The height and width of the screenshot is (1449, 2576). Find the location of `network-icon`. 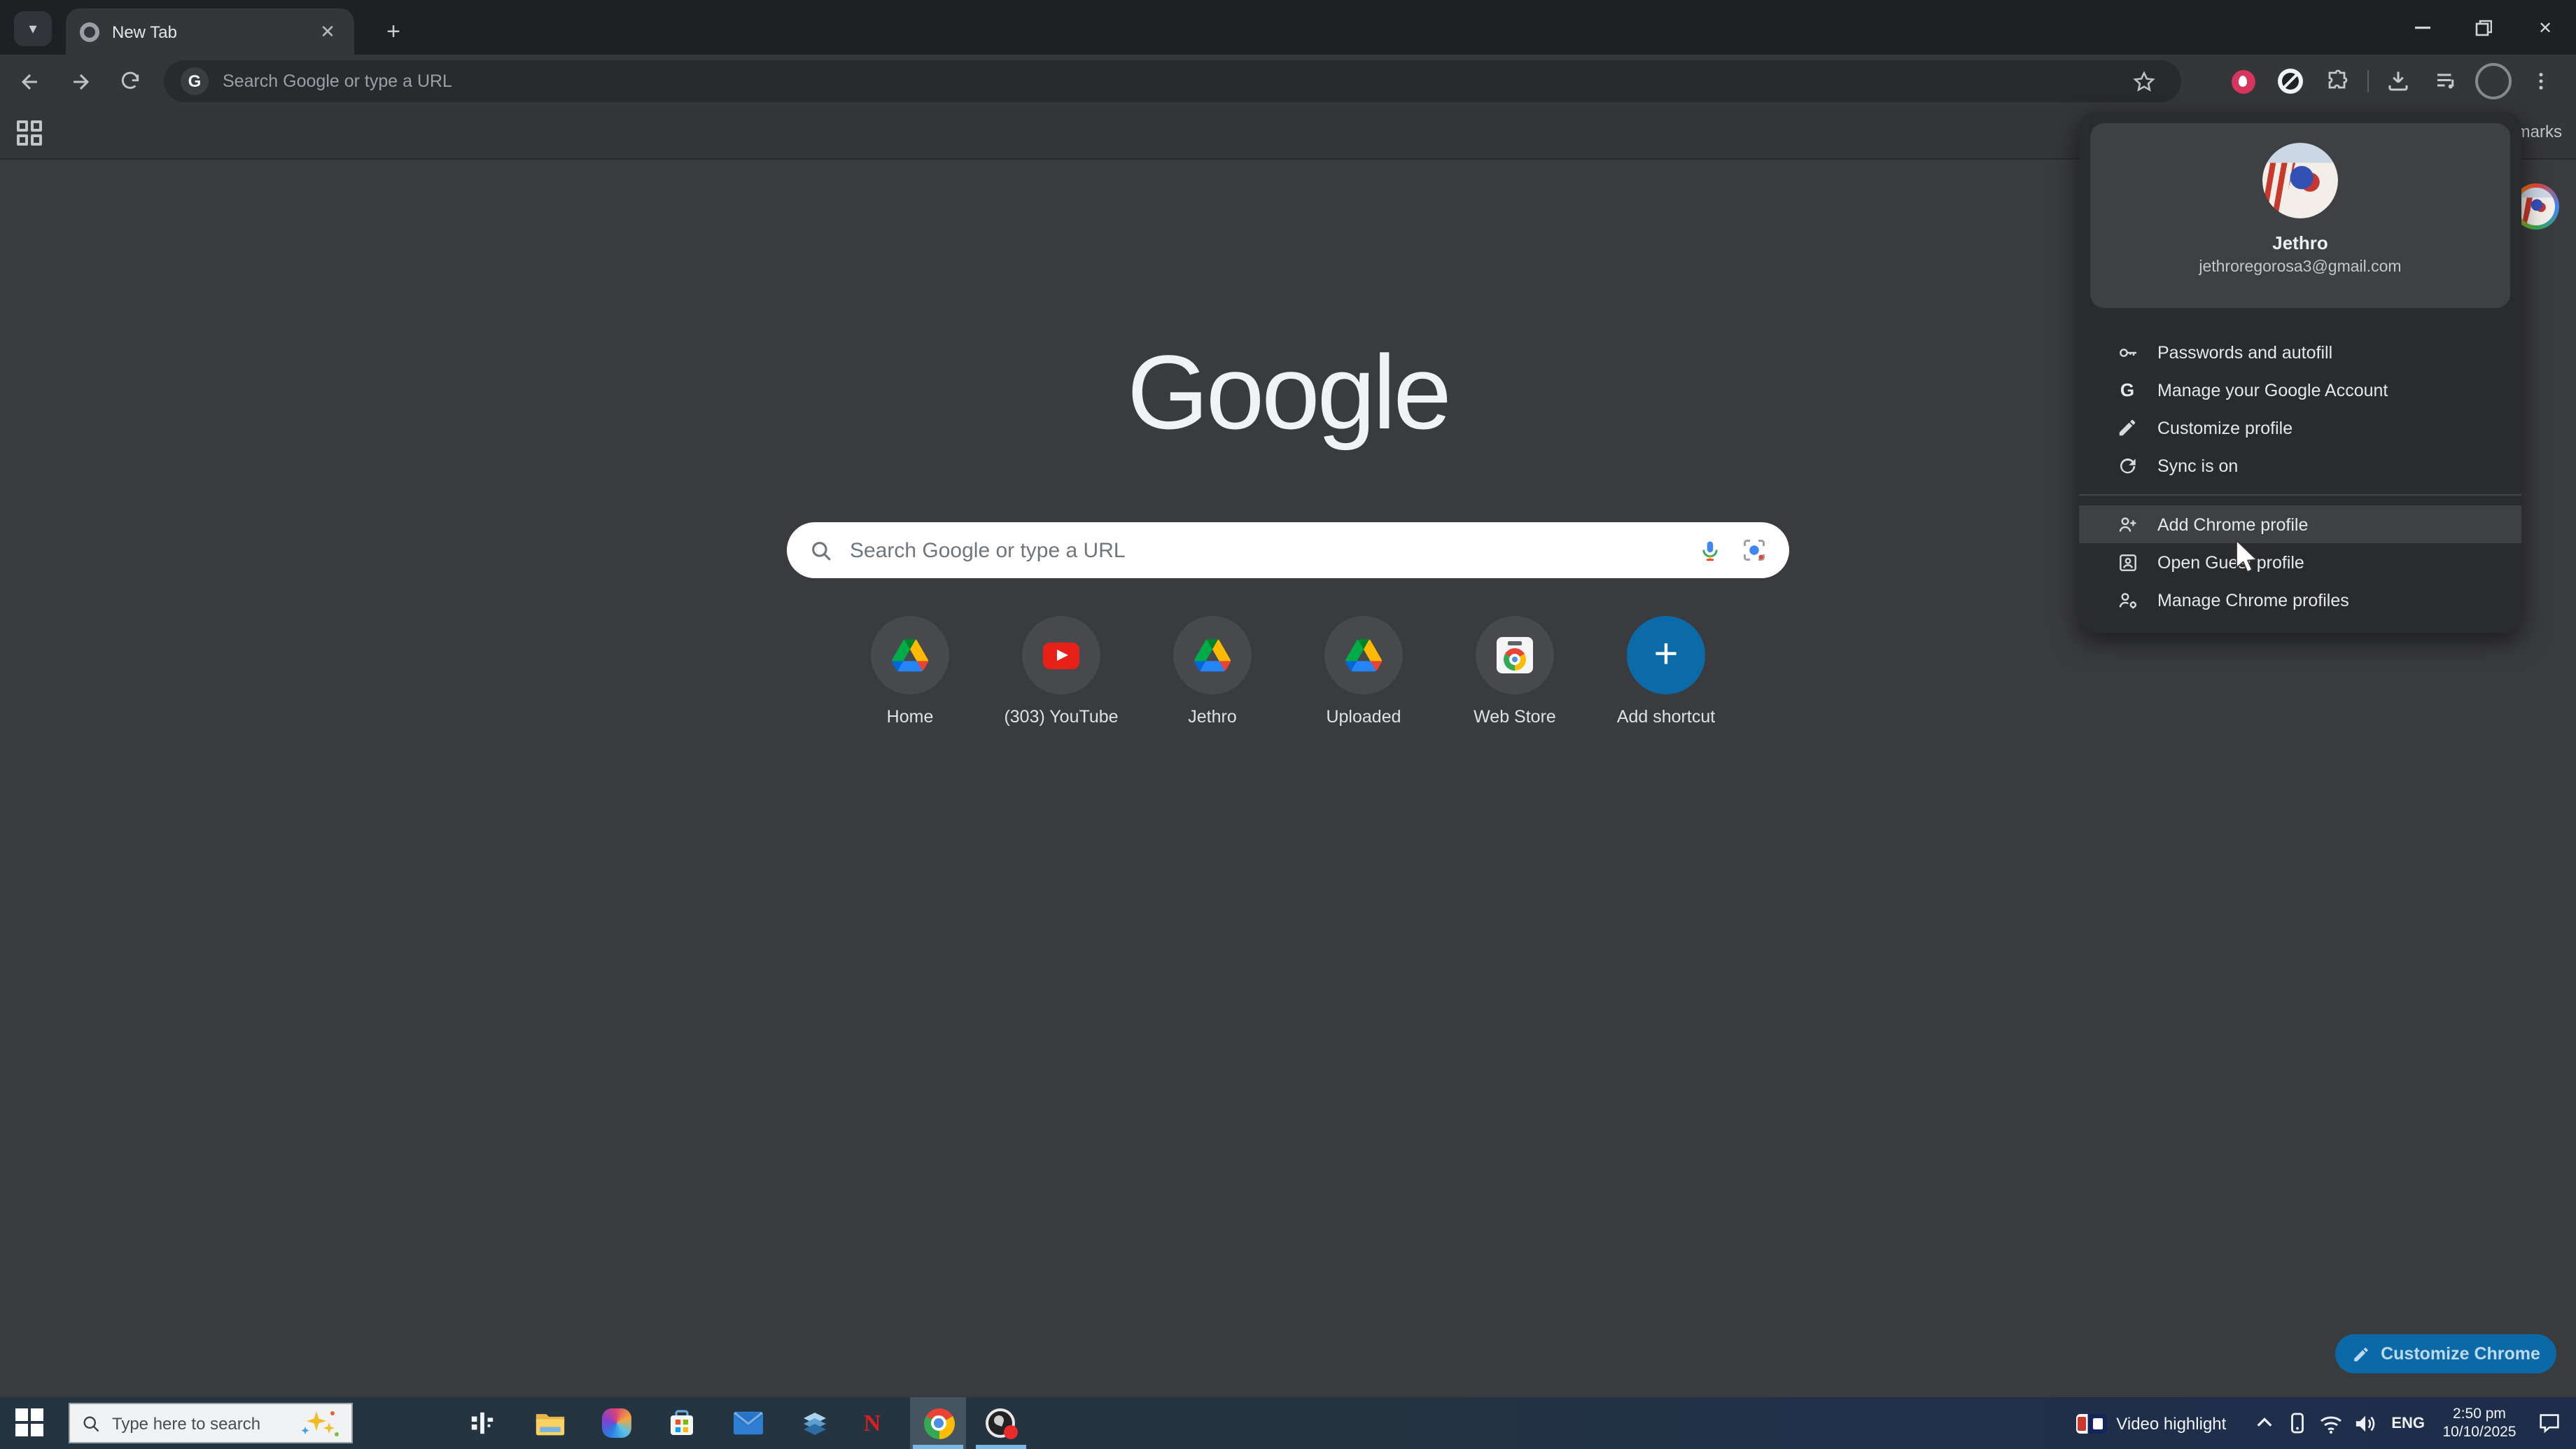

network-icon is located at coordinates (2331, 1423).